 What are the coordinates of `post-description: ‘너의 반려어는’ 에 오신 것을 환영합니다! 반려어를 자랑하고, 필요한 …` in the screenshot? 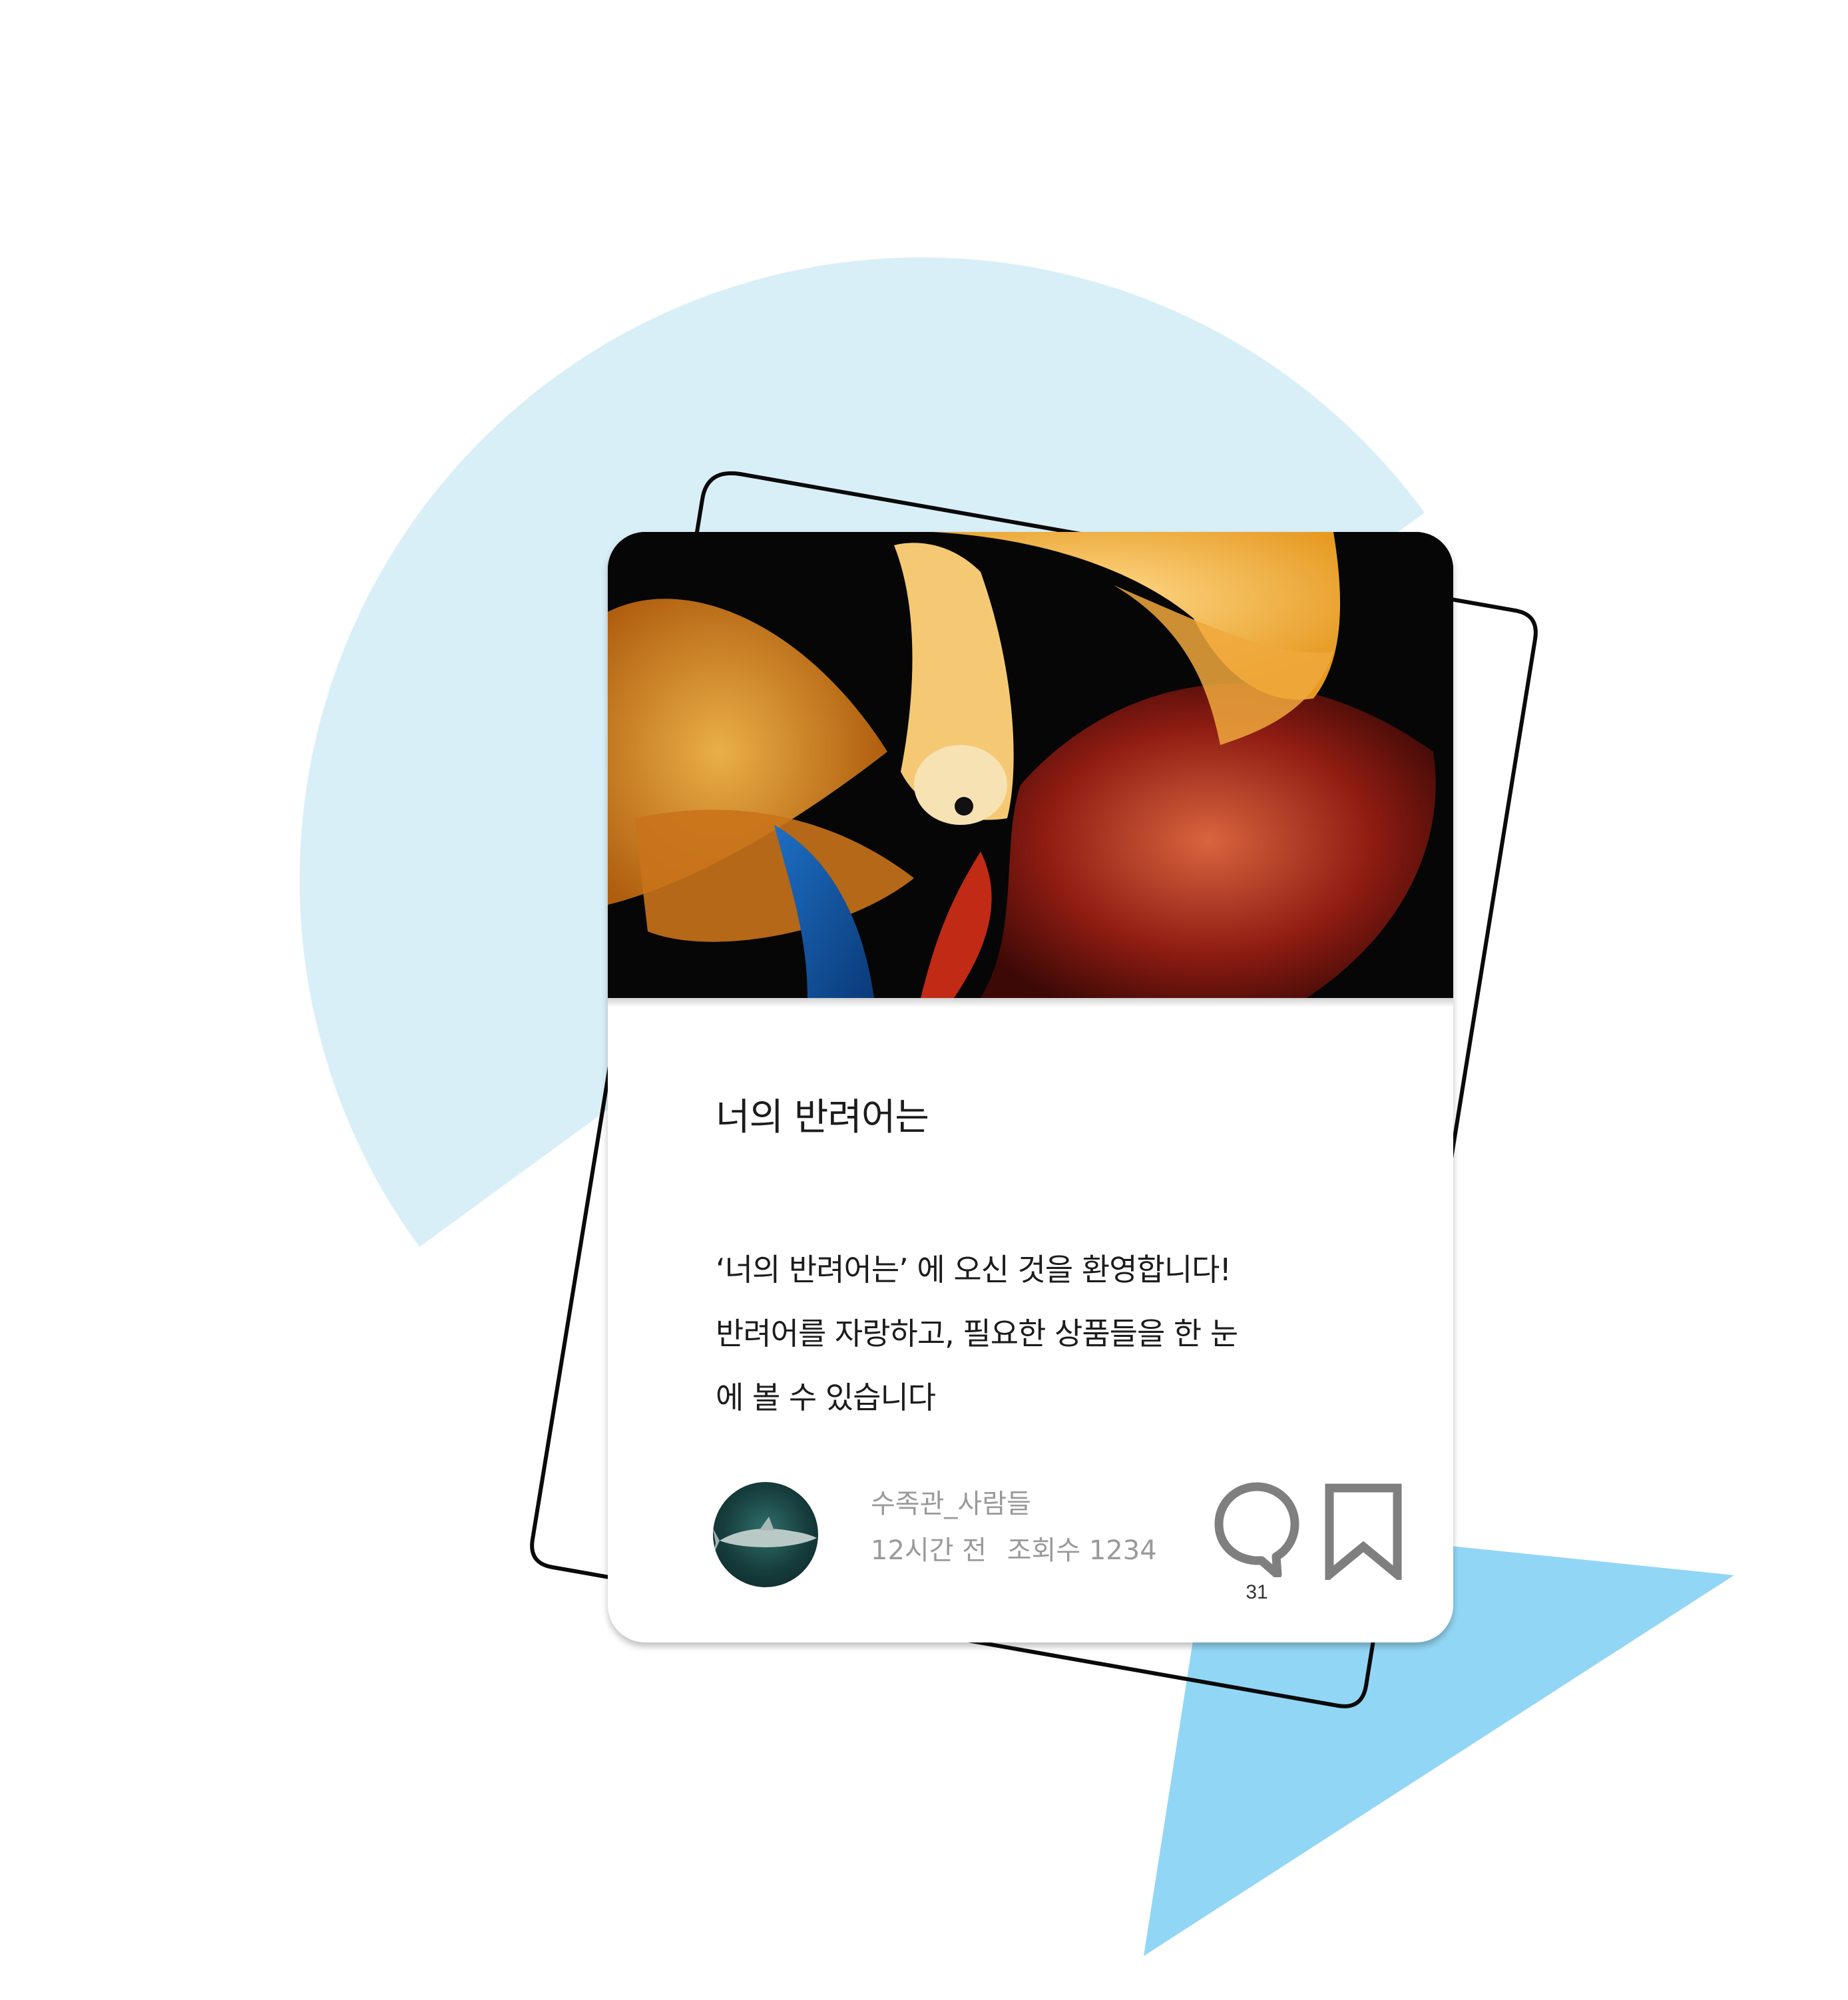 It's located at (1035, 1333).